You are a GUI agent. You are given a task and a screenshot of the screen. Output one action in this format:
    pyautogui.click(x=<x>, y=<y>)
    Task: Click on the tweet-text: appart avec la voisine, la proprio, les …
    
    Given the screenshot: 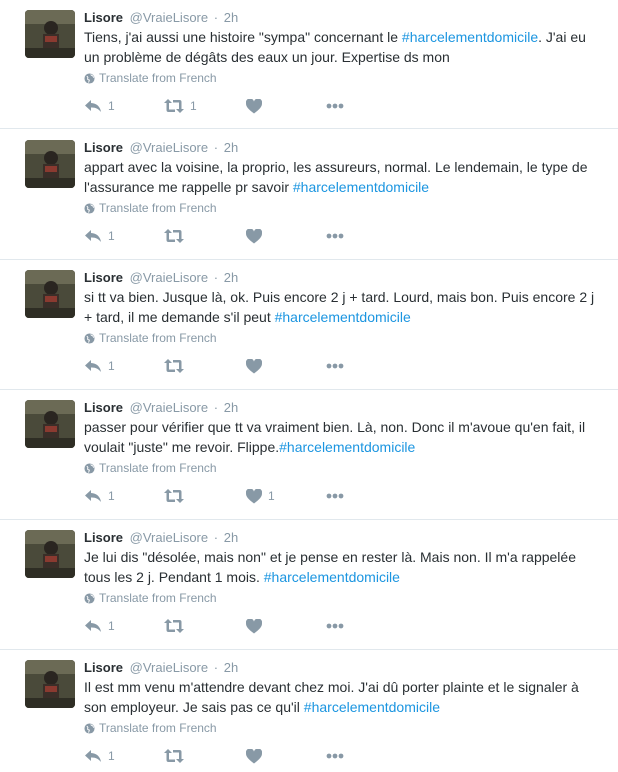 What is the action you would take?
    pyautogui.click(x=340, y=177)
    